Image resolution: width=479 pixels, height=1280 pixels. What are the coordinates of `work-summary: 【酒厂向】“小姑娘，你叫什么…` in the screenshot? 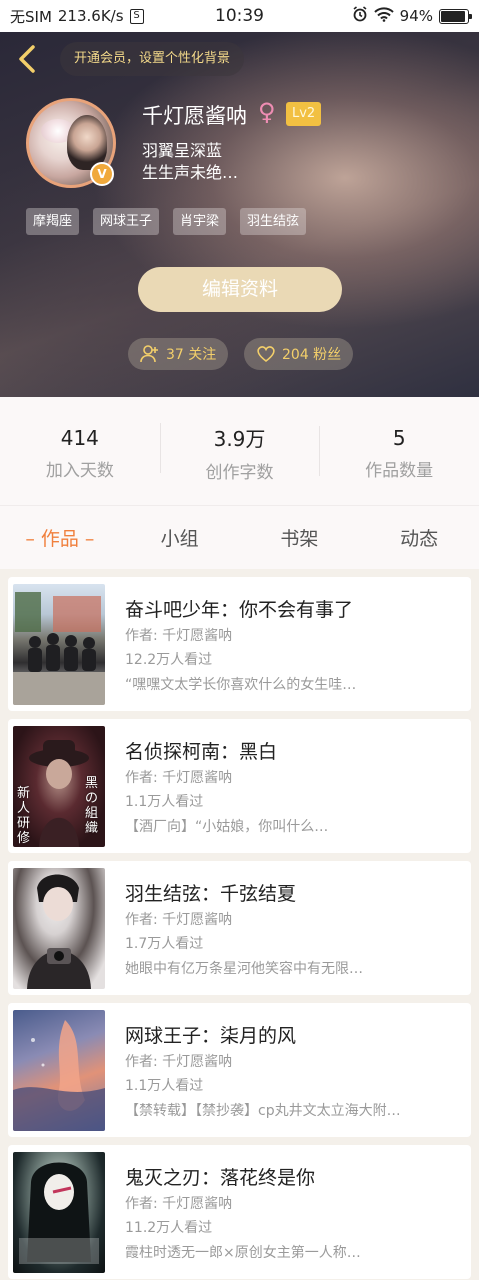 It's located at (227, 827).